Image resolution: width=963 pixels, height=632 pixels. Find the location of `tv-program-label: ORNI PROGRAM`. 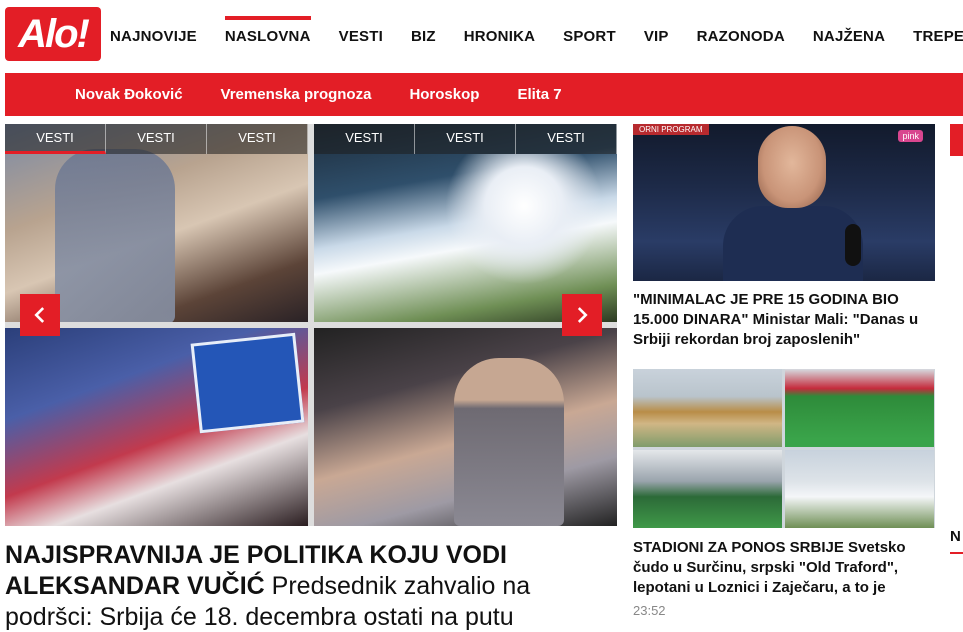

tv-program-label: ORNI PROGRAM is located at coordinates (671, 129).